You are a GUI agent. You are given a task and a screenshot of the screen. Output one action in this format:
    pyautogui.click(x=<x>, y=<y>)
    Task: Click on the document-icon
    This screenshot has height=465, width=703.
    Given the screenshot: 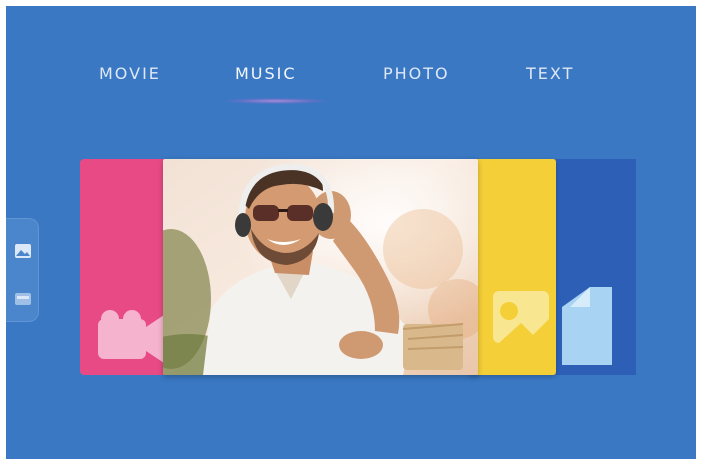 What is the action you would take?
    pyautogui.click(x=587, y=326)
    